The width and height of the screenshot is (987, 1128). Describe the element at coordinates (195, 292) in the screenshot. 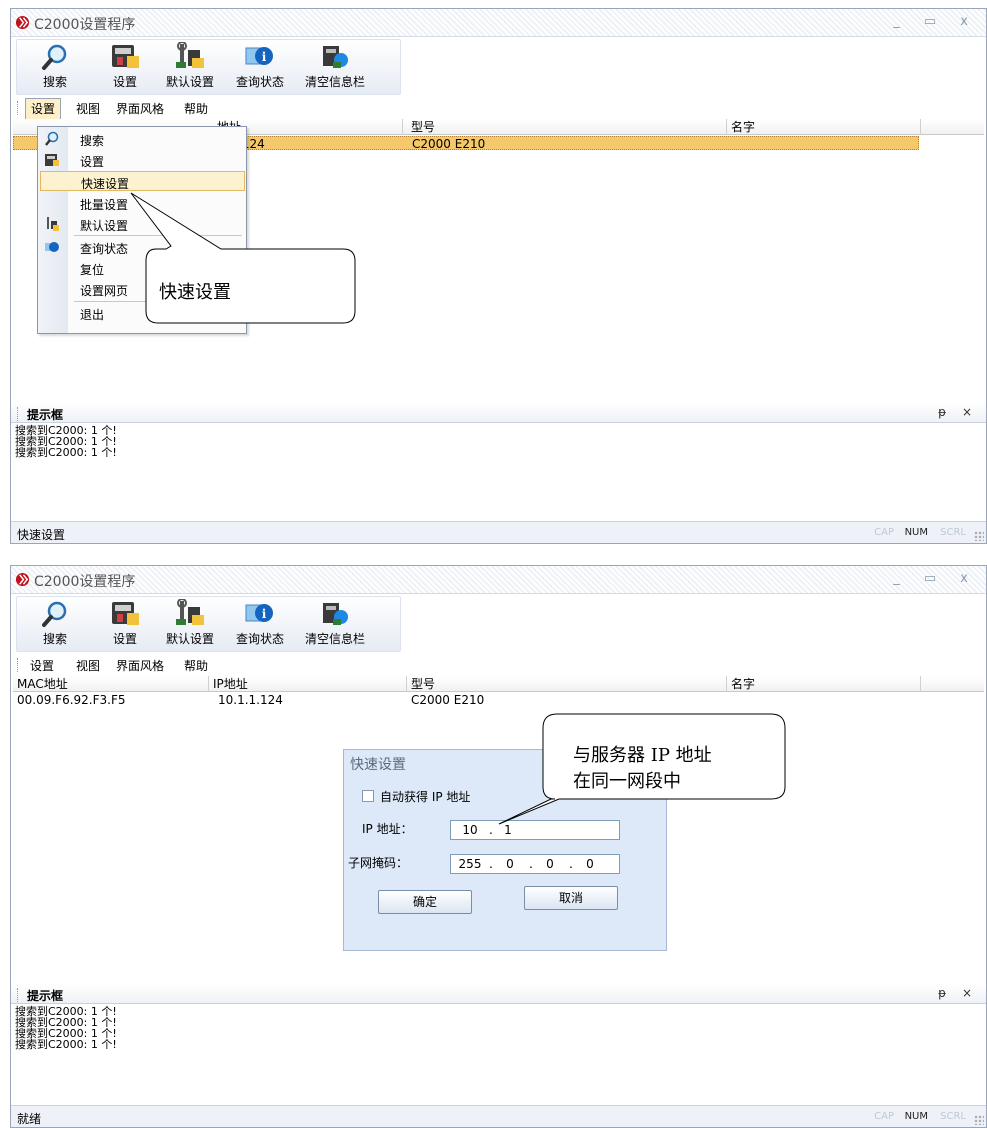

I see `callout-text: 快速设置` at that location.